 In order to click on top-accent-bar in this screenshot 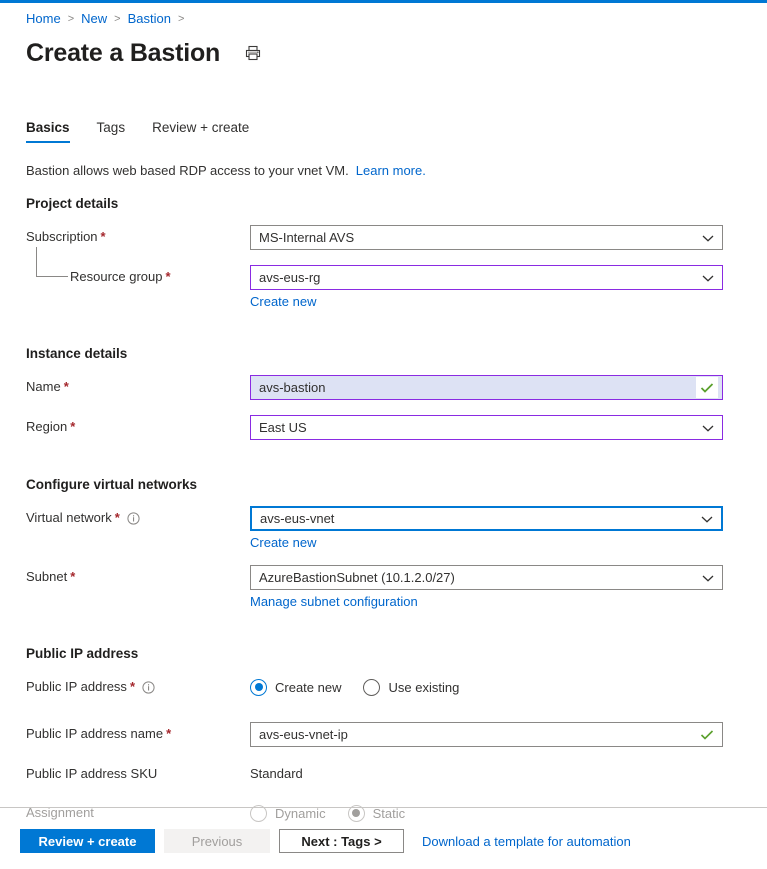, I will do `click(383, 1)`.